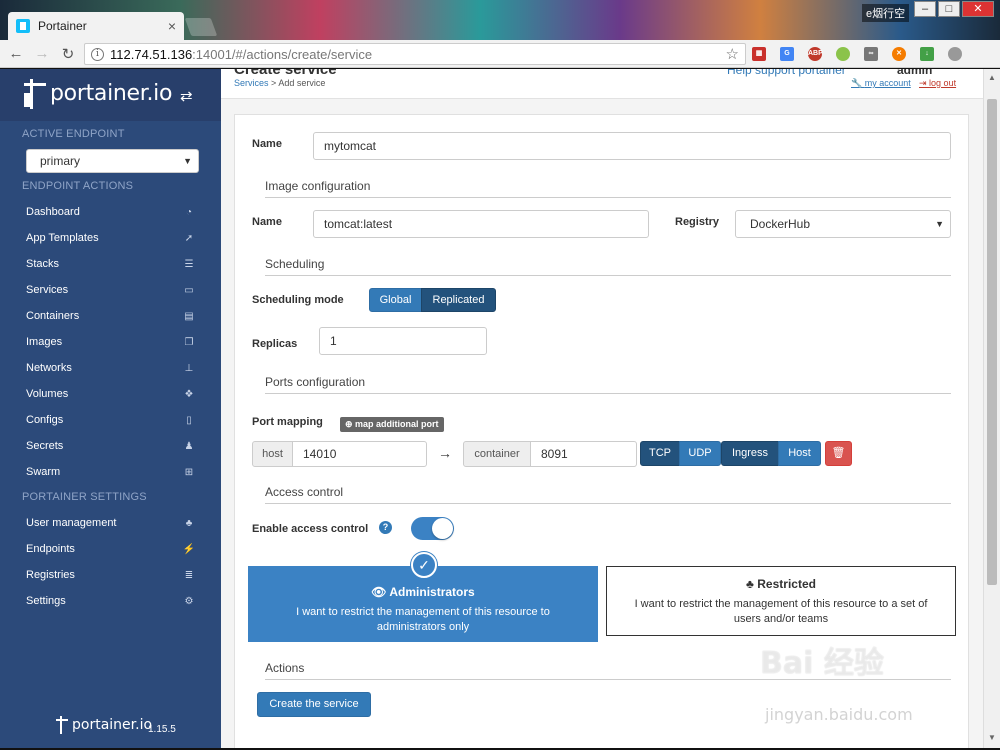 The image size is (1000, 750). Describe the element at coordinates (189, 420) in the screenshot. I see `file-code-icon: ▯` at that location.